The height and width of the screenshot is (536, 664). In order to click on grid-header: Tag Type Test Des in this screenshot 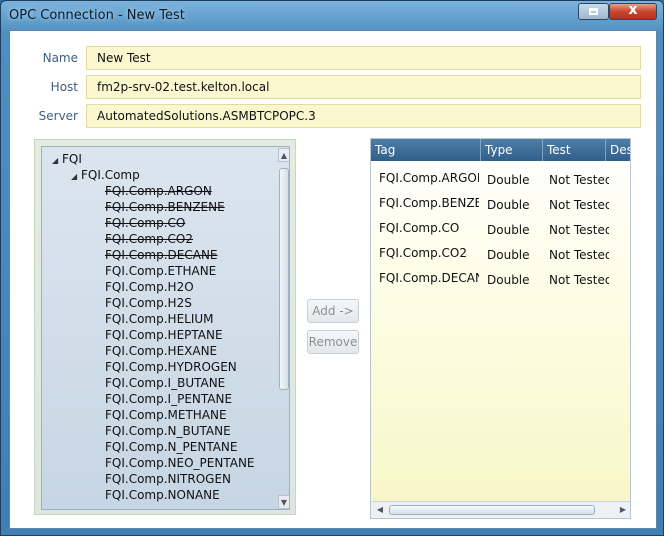, I will do `click(500, 150)`.